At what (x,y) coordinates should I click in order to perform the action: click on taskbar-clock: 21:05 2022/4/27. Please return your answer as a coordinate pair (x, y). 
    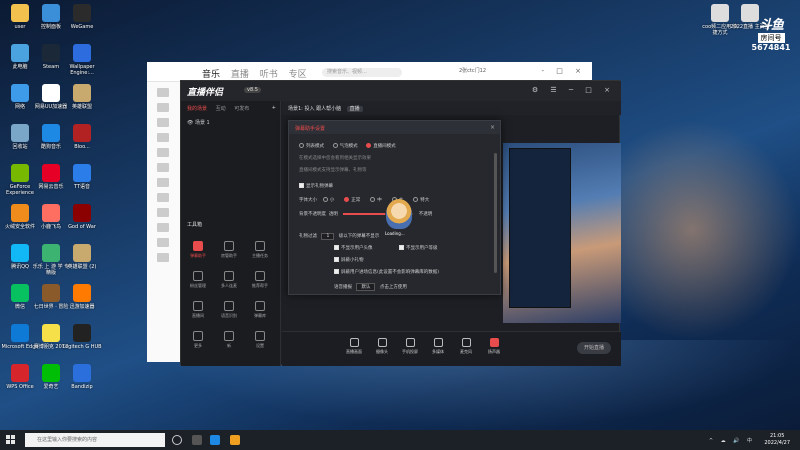
    Looking at the image, I should click on (777, 440).